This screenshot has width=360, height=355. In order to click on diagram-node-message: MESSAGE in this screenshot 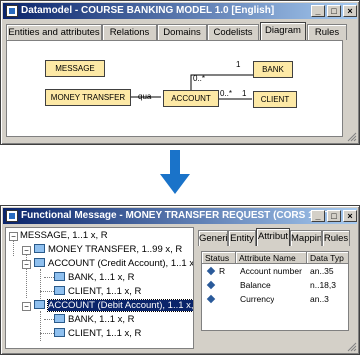, I will do `click(75, 68)`.